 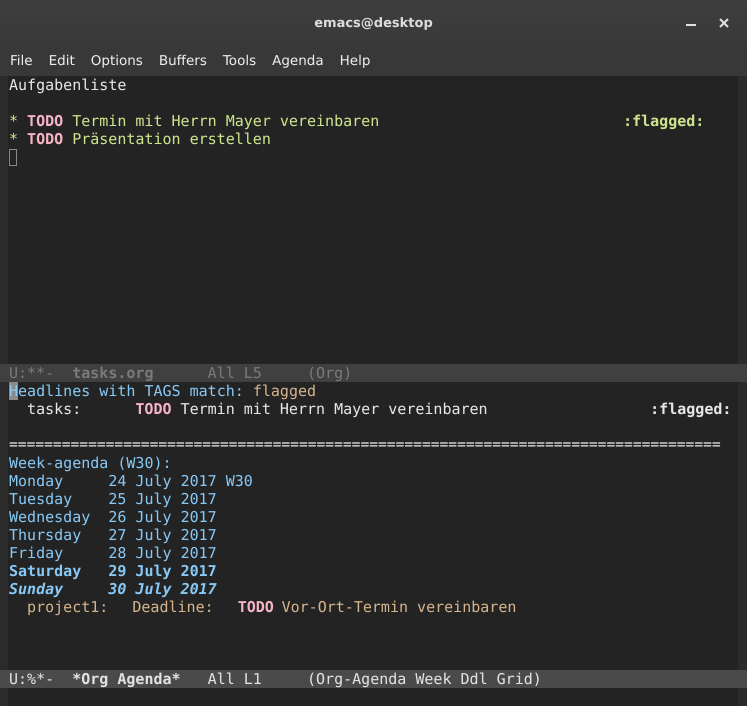 What do you see at coordinates (424, 679) in the screenshot?
I see `major-mode: (Org-Agenda Week Ddl Grid)` at bounding box center [424, 679].